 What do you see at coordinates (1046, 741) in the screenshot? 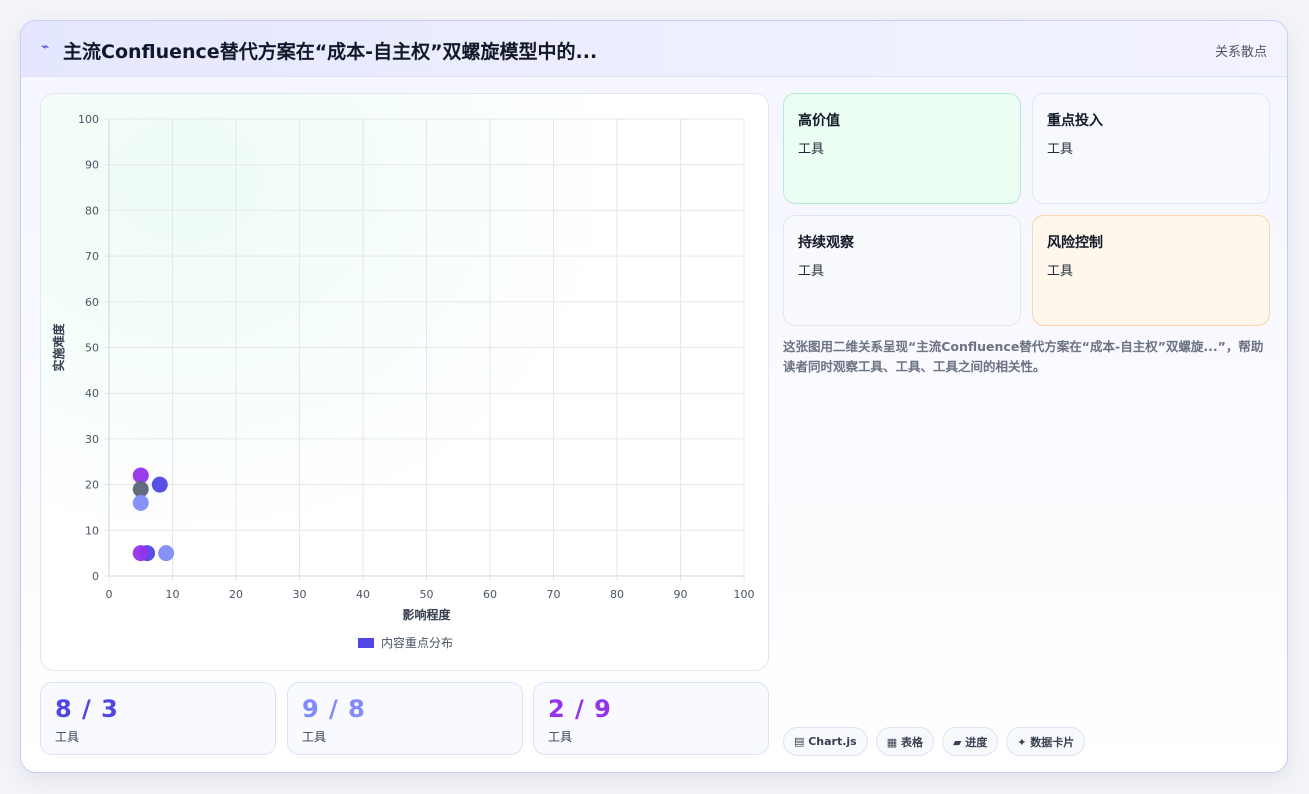
I see `pill-data-cards: ✦ 数据卡片` at bounding box center [1046, 741].